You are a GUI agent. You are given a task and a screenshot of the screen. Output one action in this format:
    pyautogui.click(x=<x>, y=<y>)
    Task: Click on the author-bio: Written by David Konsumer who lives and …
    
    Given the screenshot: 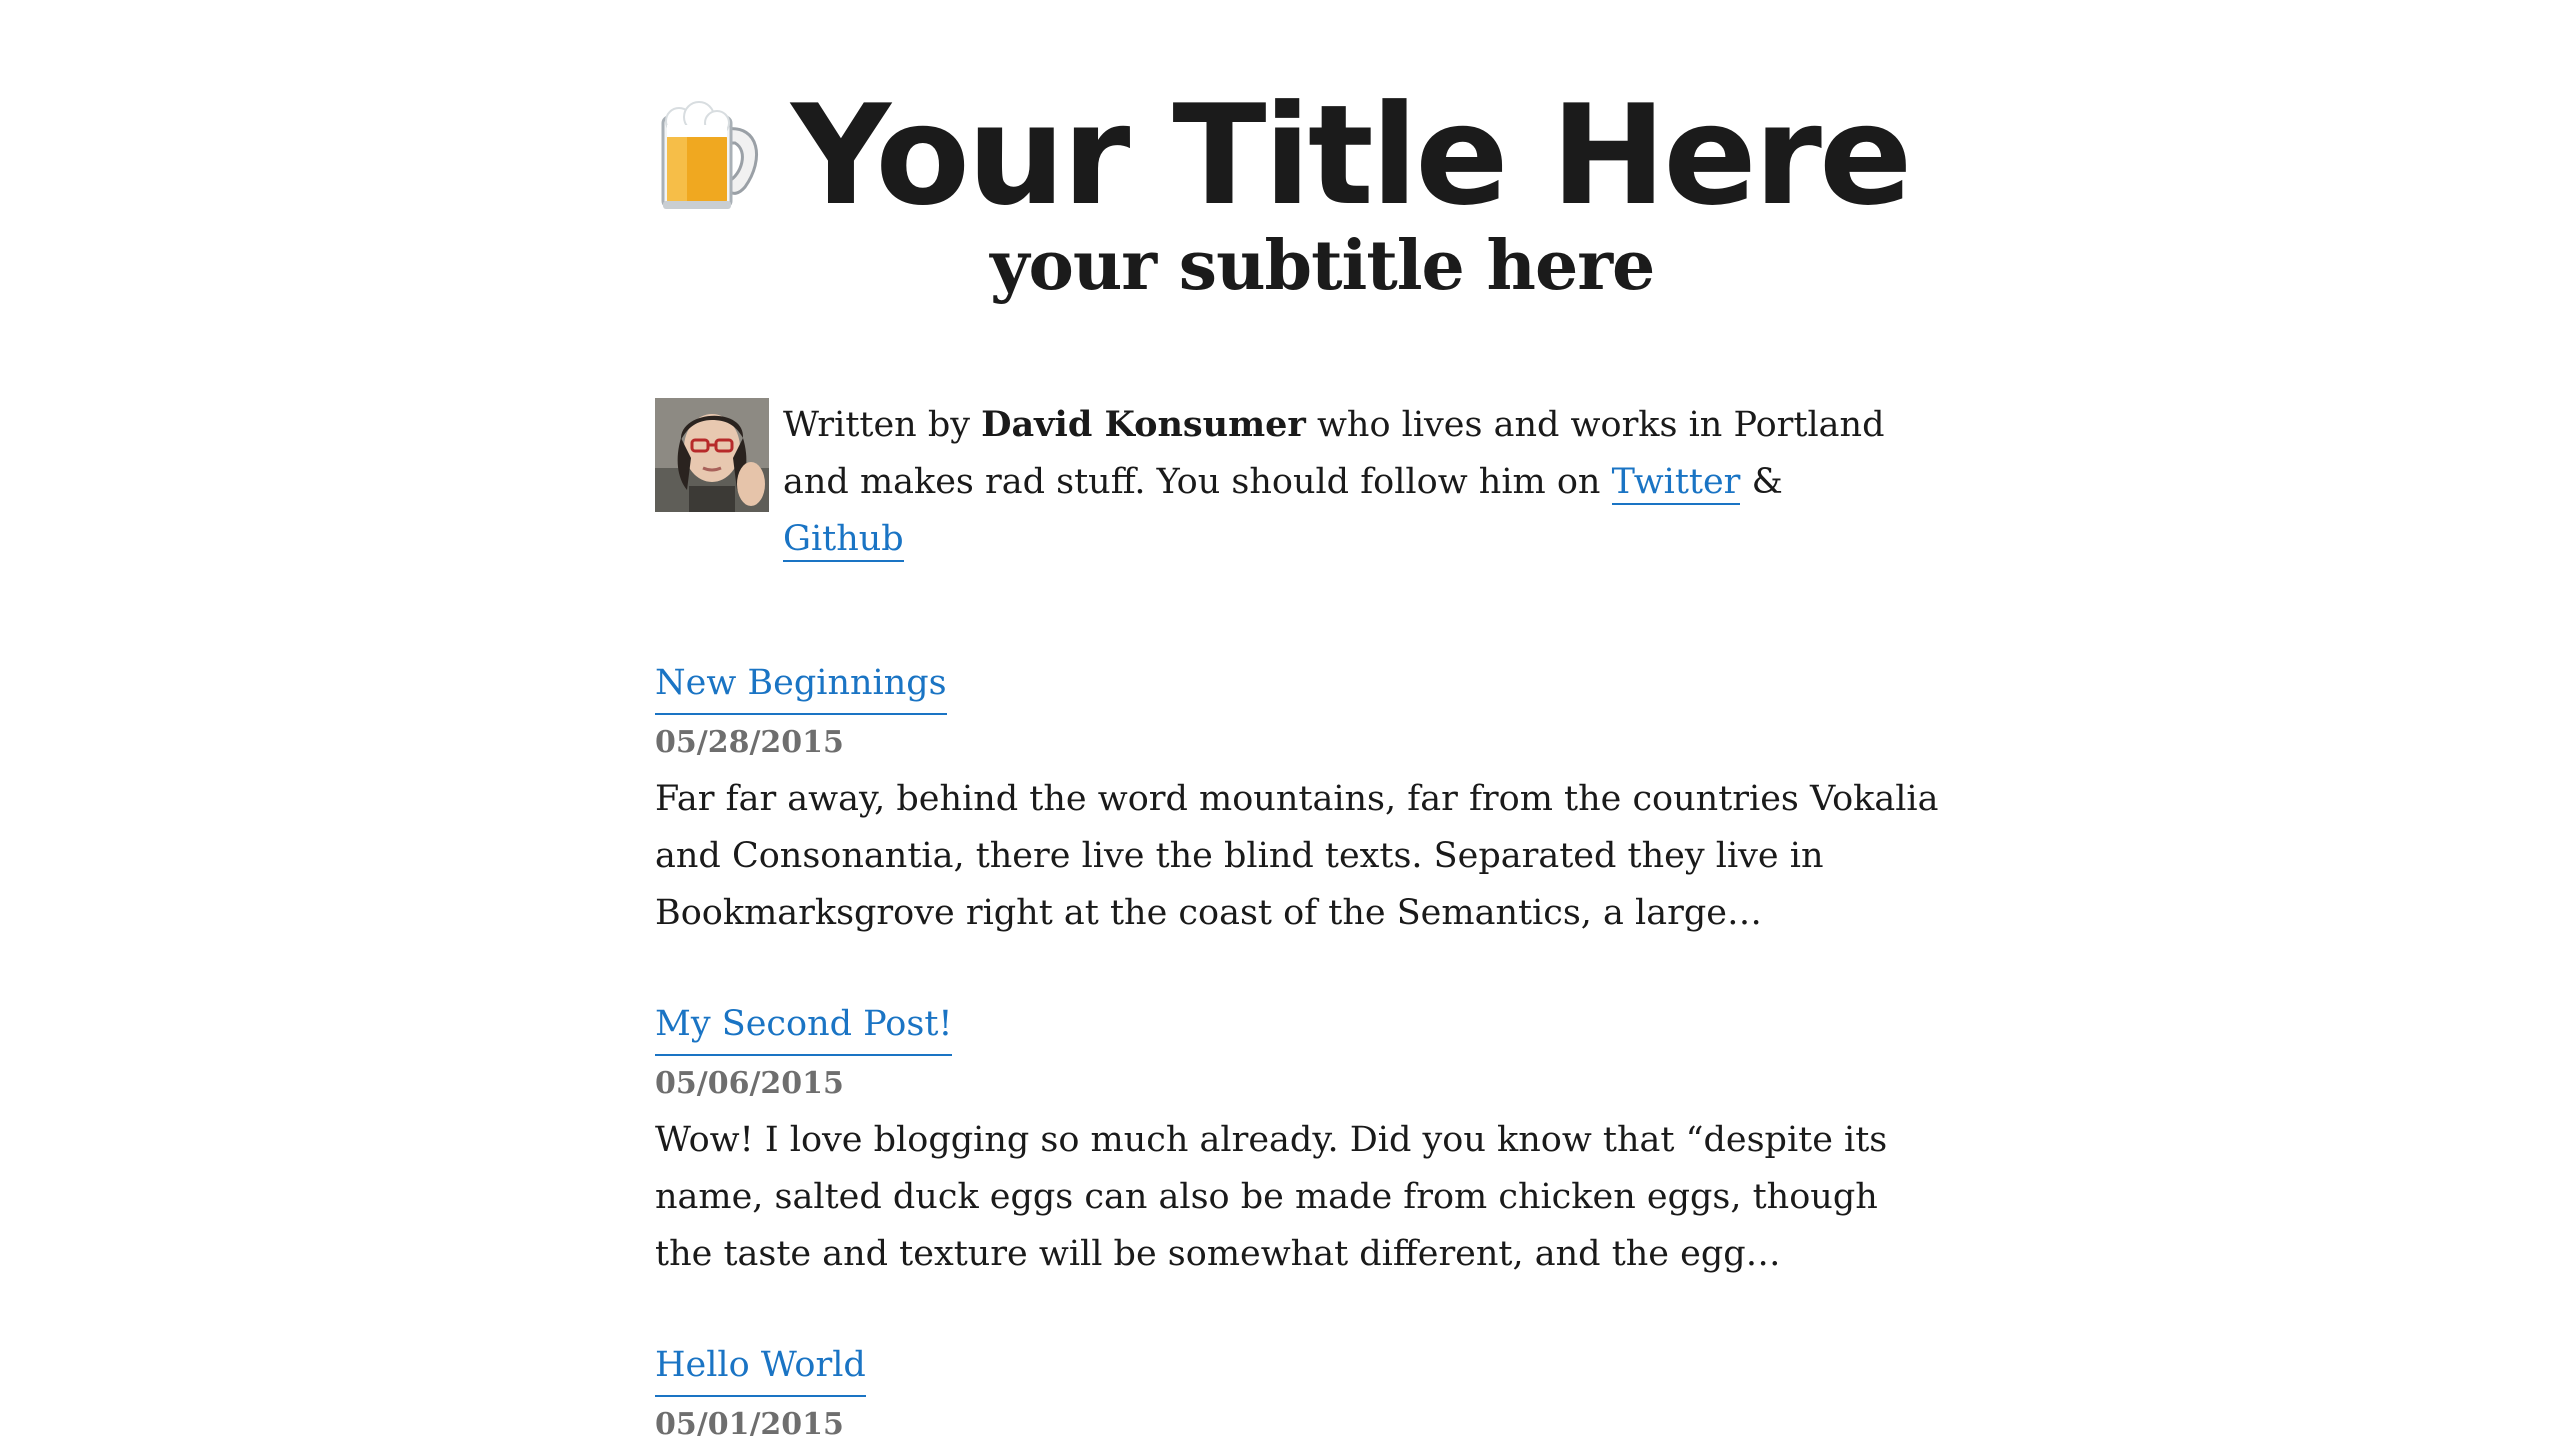 What is the action you would take?
    pyautogui.click(x=1305, y=483)
    